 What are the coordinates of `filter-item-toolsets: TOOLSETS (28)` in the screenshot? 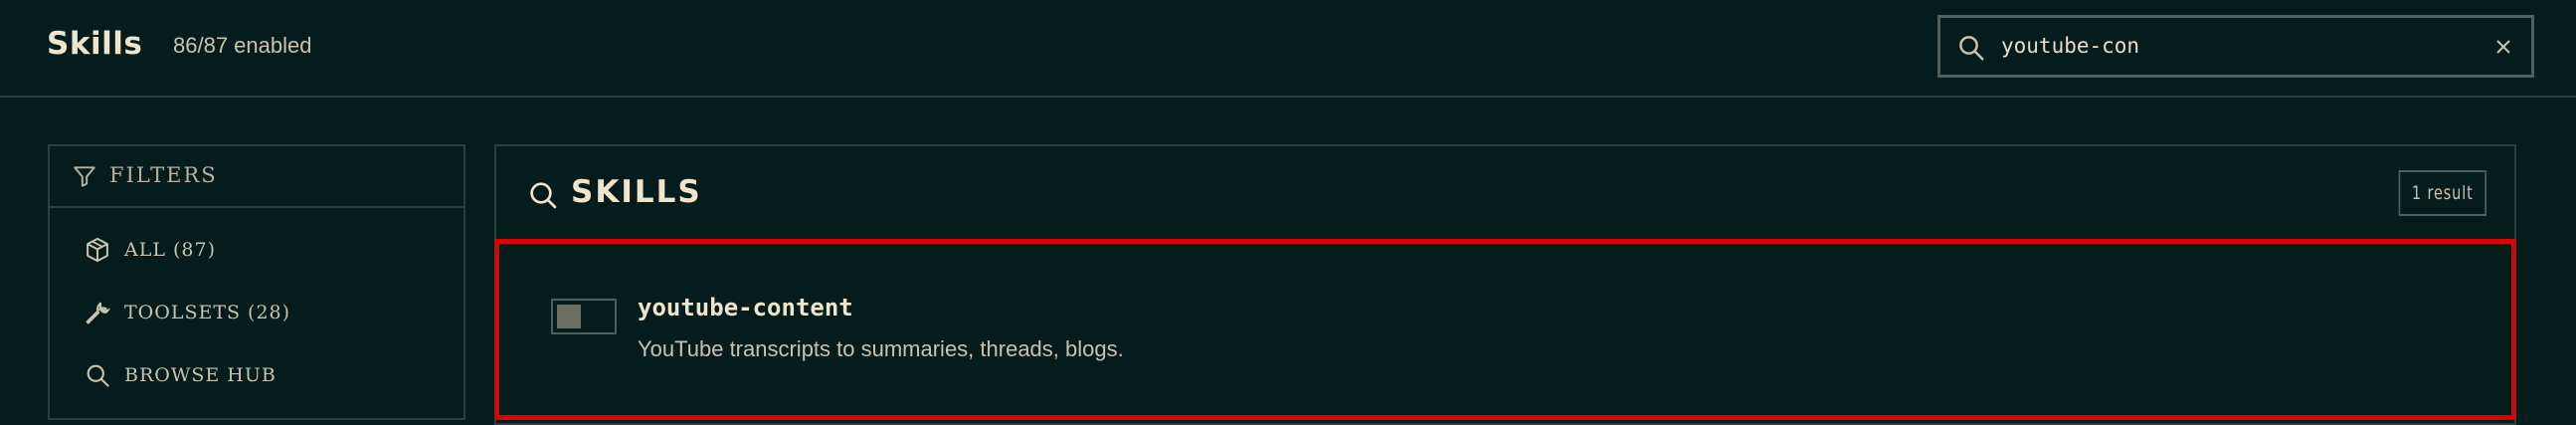 It's located at (256, 312).